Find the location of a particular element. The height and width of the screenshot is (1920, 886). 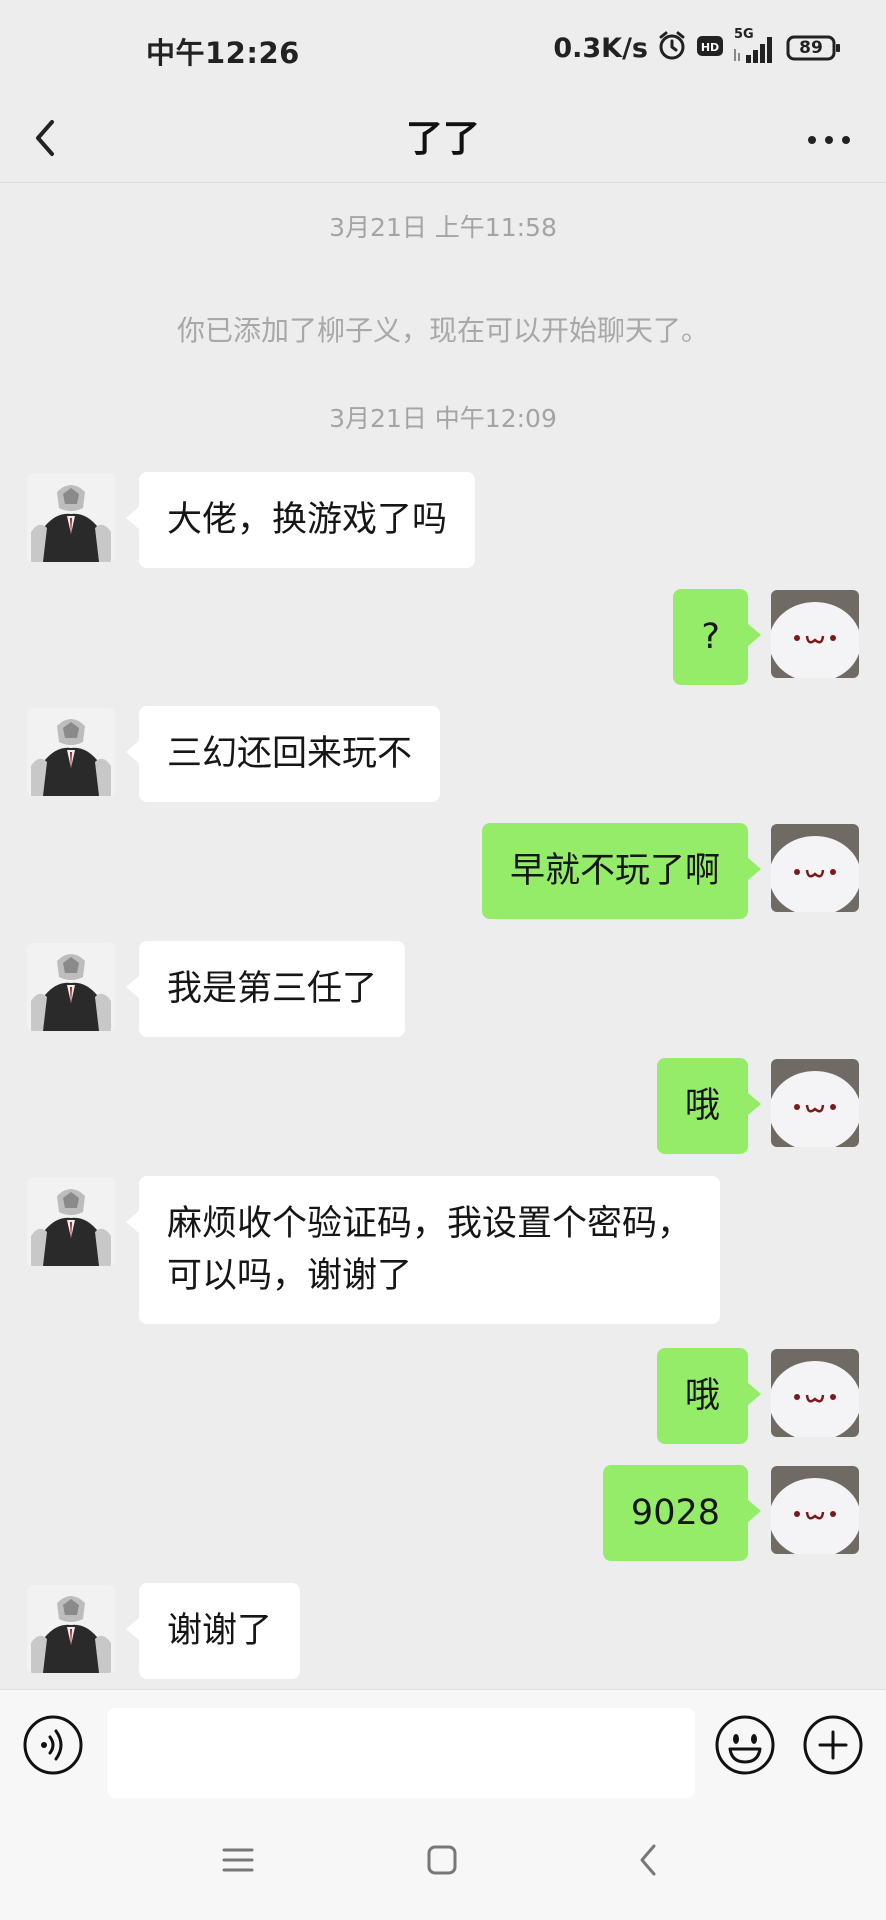

message-text: 大佬，换游戏了吗 is located at coordinates (307, 520).